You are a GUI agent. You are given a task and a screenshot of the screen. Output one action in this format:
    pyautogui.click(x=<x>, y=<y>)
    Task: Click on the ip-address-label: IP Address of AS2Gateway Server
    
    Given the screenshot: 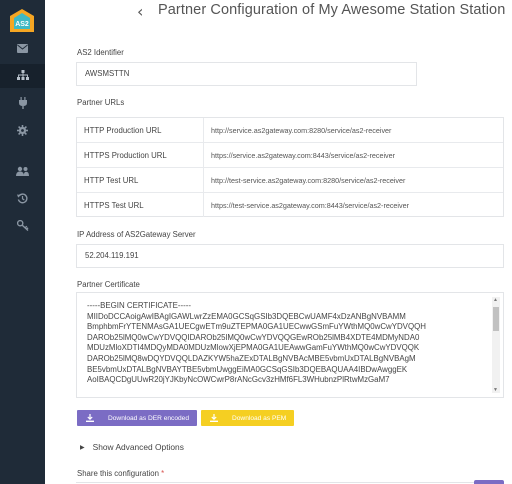 What is the action you would take?
    pyautogui.click(x=136, y=234)
    